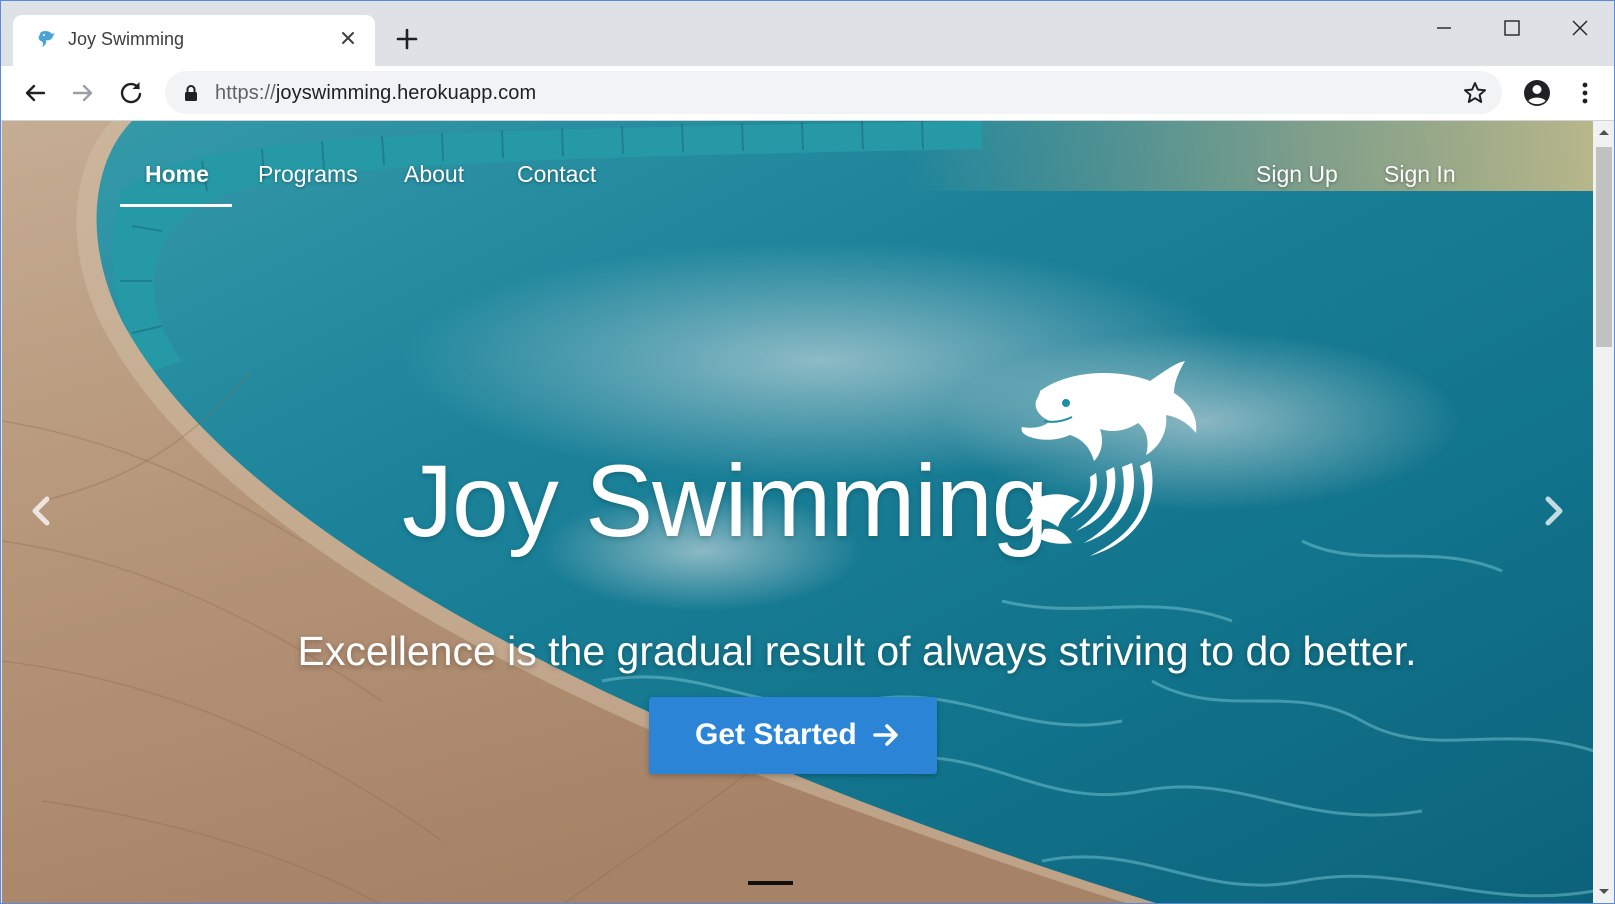  What do you see at coordinates (776, 734) in the screenshot?
I see `get-started-label: Get Started` at bounding box center [776, 734].